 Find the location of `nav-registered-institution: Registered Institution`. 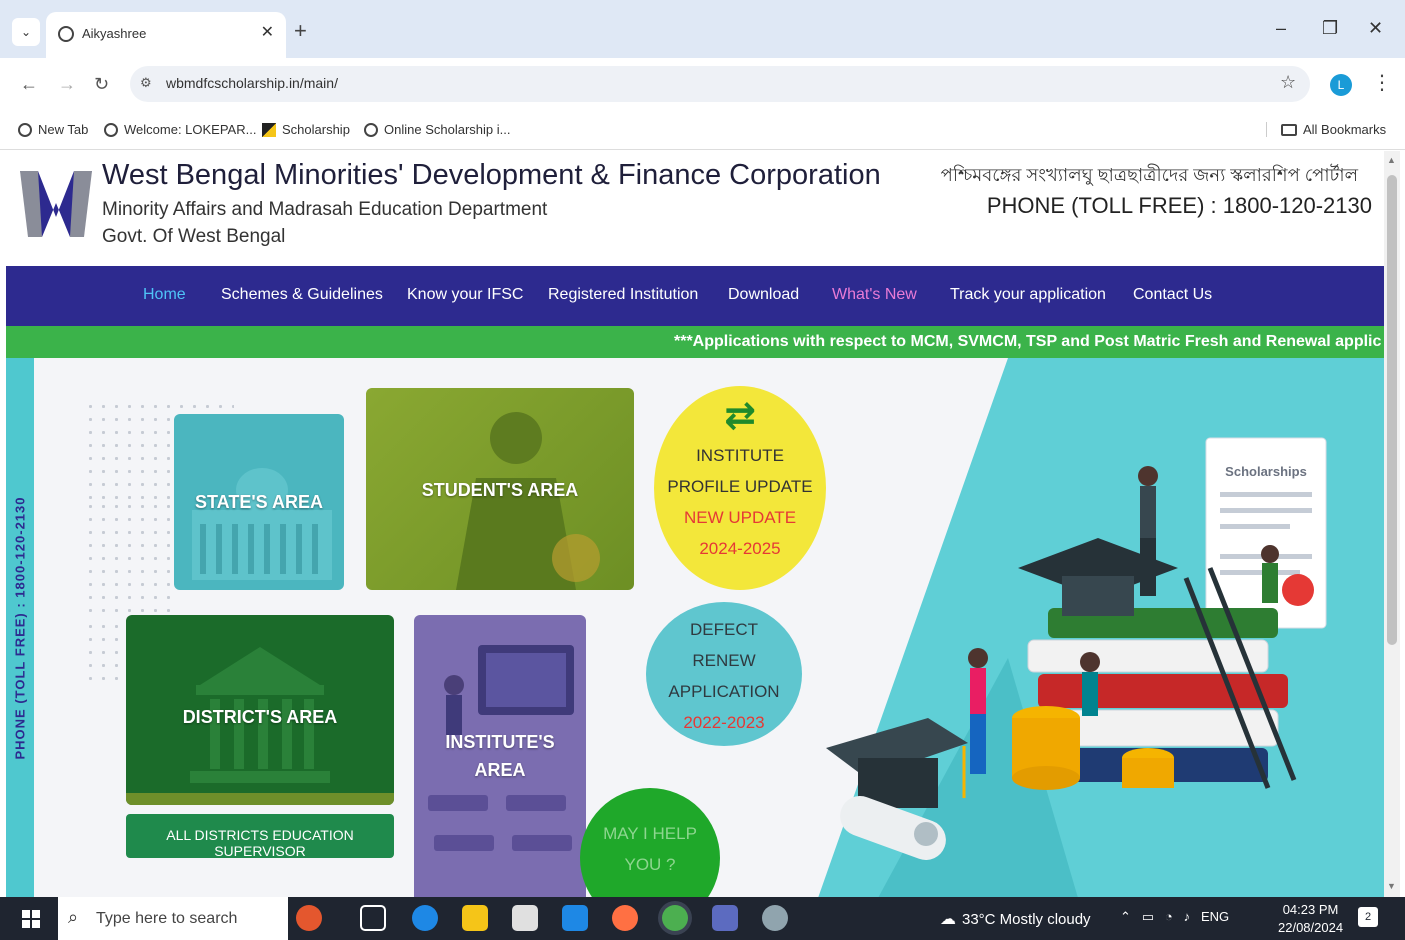

nav-registered-institution: Registered Institution is located at coordinates (623, 295).